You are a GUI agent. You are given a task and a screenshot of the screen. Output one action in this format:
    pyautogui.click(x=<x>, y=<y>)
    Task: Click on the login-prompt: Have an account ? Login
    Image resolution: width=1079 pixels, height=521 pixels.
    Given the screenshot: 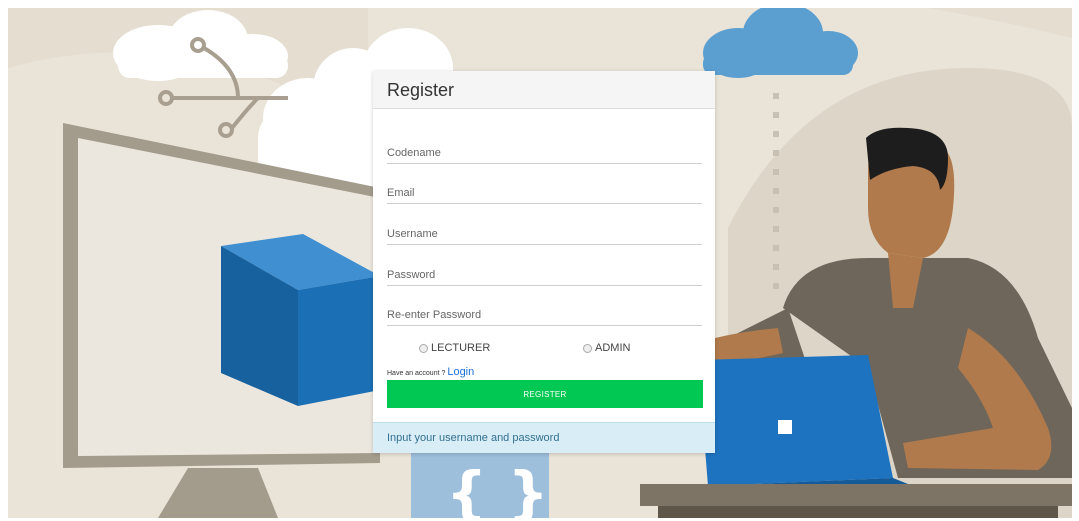 What is the action you would take?
    pyautogui.click(x=430, y=372)
    